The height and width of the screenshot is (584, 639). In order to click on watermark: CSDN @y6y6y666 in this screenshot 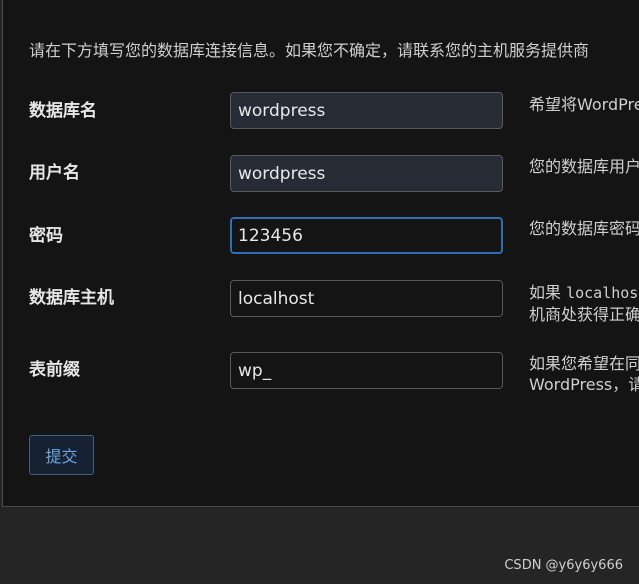, I will do `click(563, 565)`.